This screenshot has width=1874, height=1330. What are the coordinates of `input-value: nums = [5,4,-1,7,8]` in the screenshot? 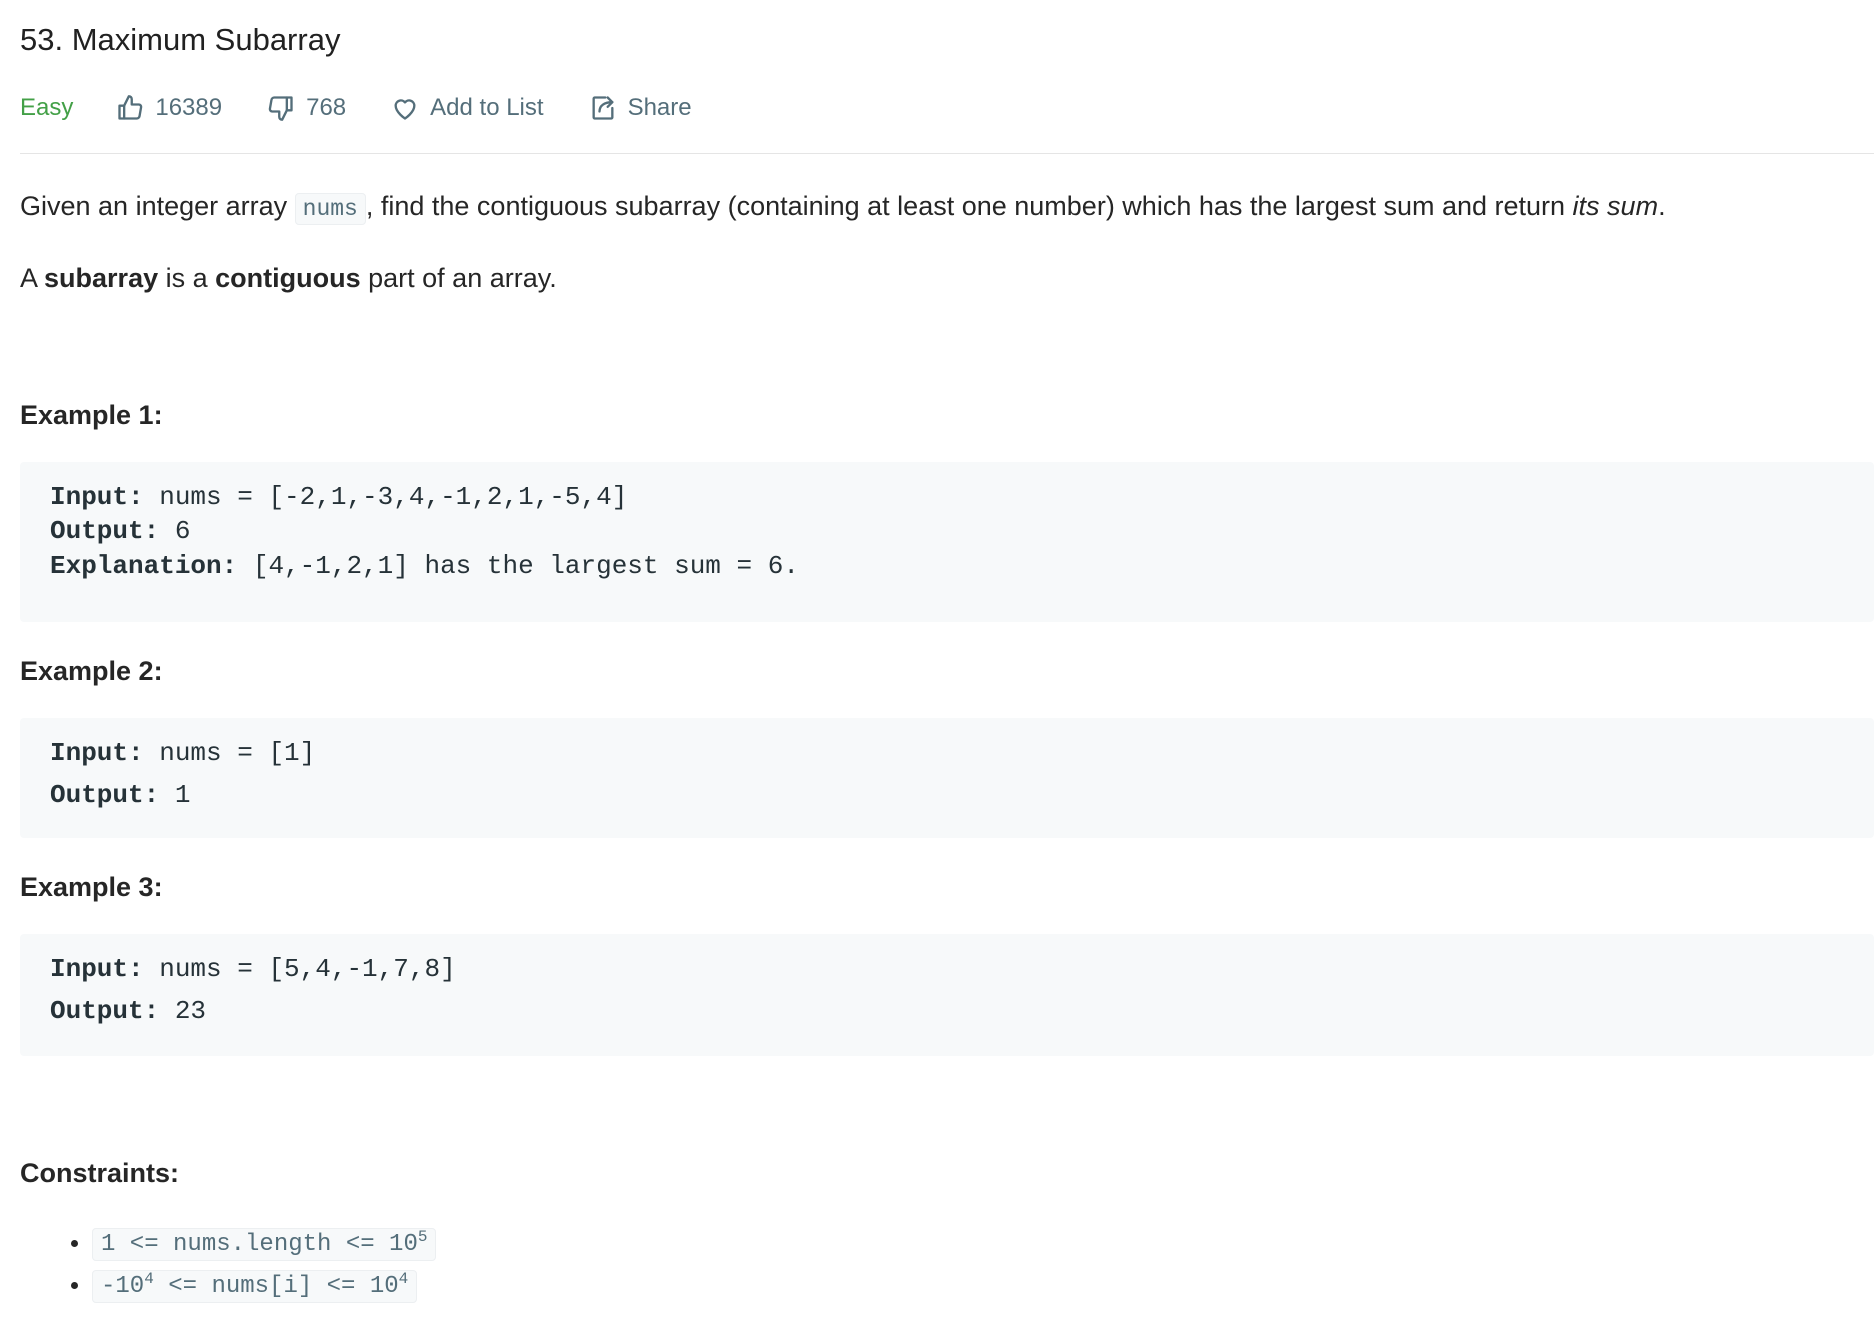 It's located at (299, 969).